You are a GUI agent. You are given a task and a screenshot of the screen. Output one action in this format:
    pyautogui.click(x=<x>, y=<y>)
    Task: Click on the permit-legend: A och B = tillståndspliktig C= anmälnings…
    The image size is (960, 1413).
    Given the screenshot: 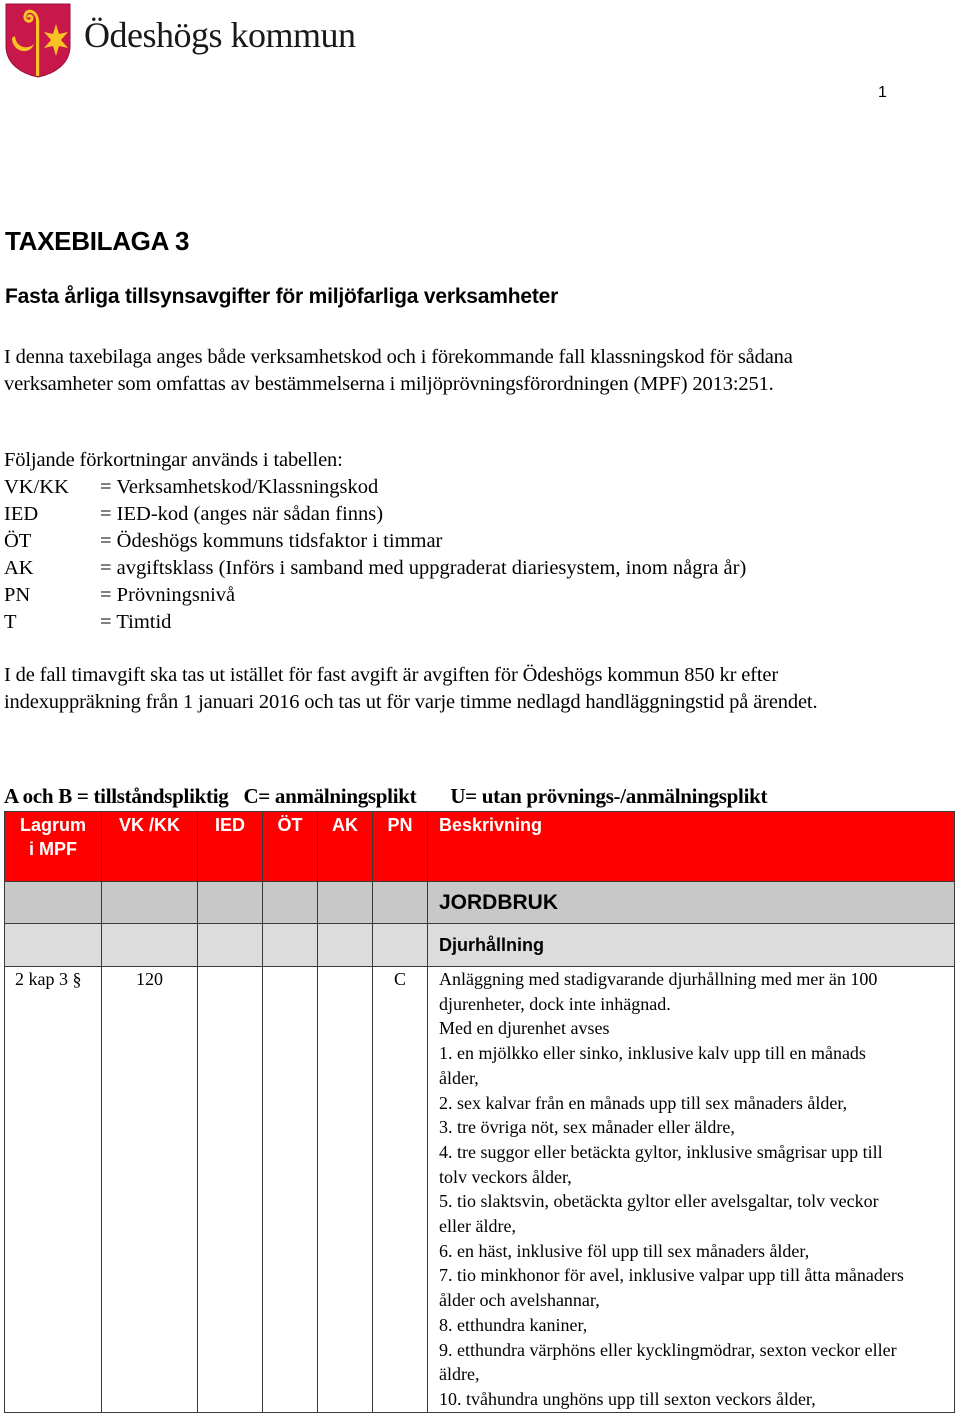 What is the action you would take?
    pyautogui.click(x=393, y=796)
    